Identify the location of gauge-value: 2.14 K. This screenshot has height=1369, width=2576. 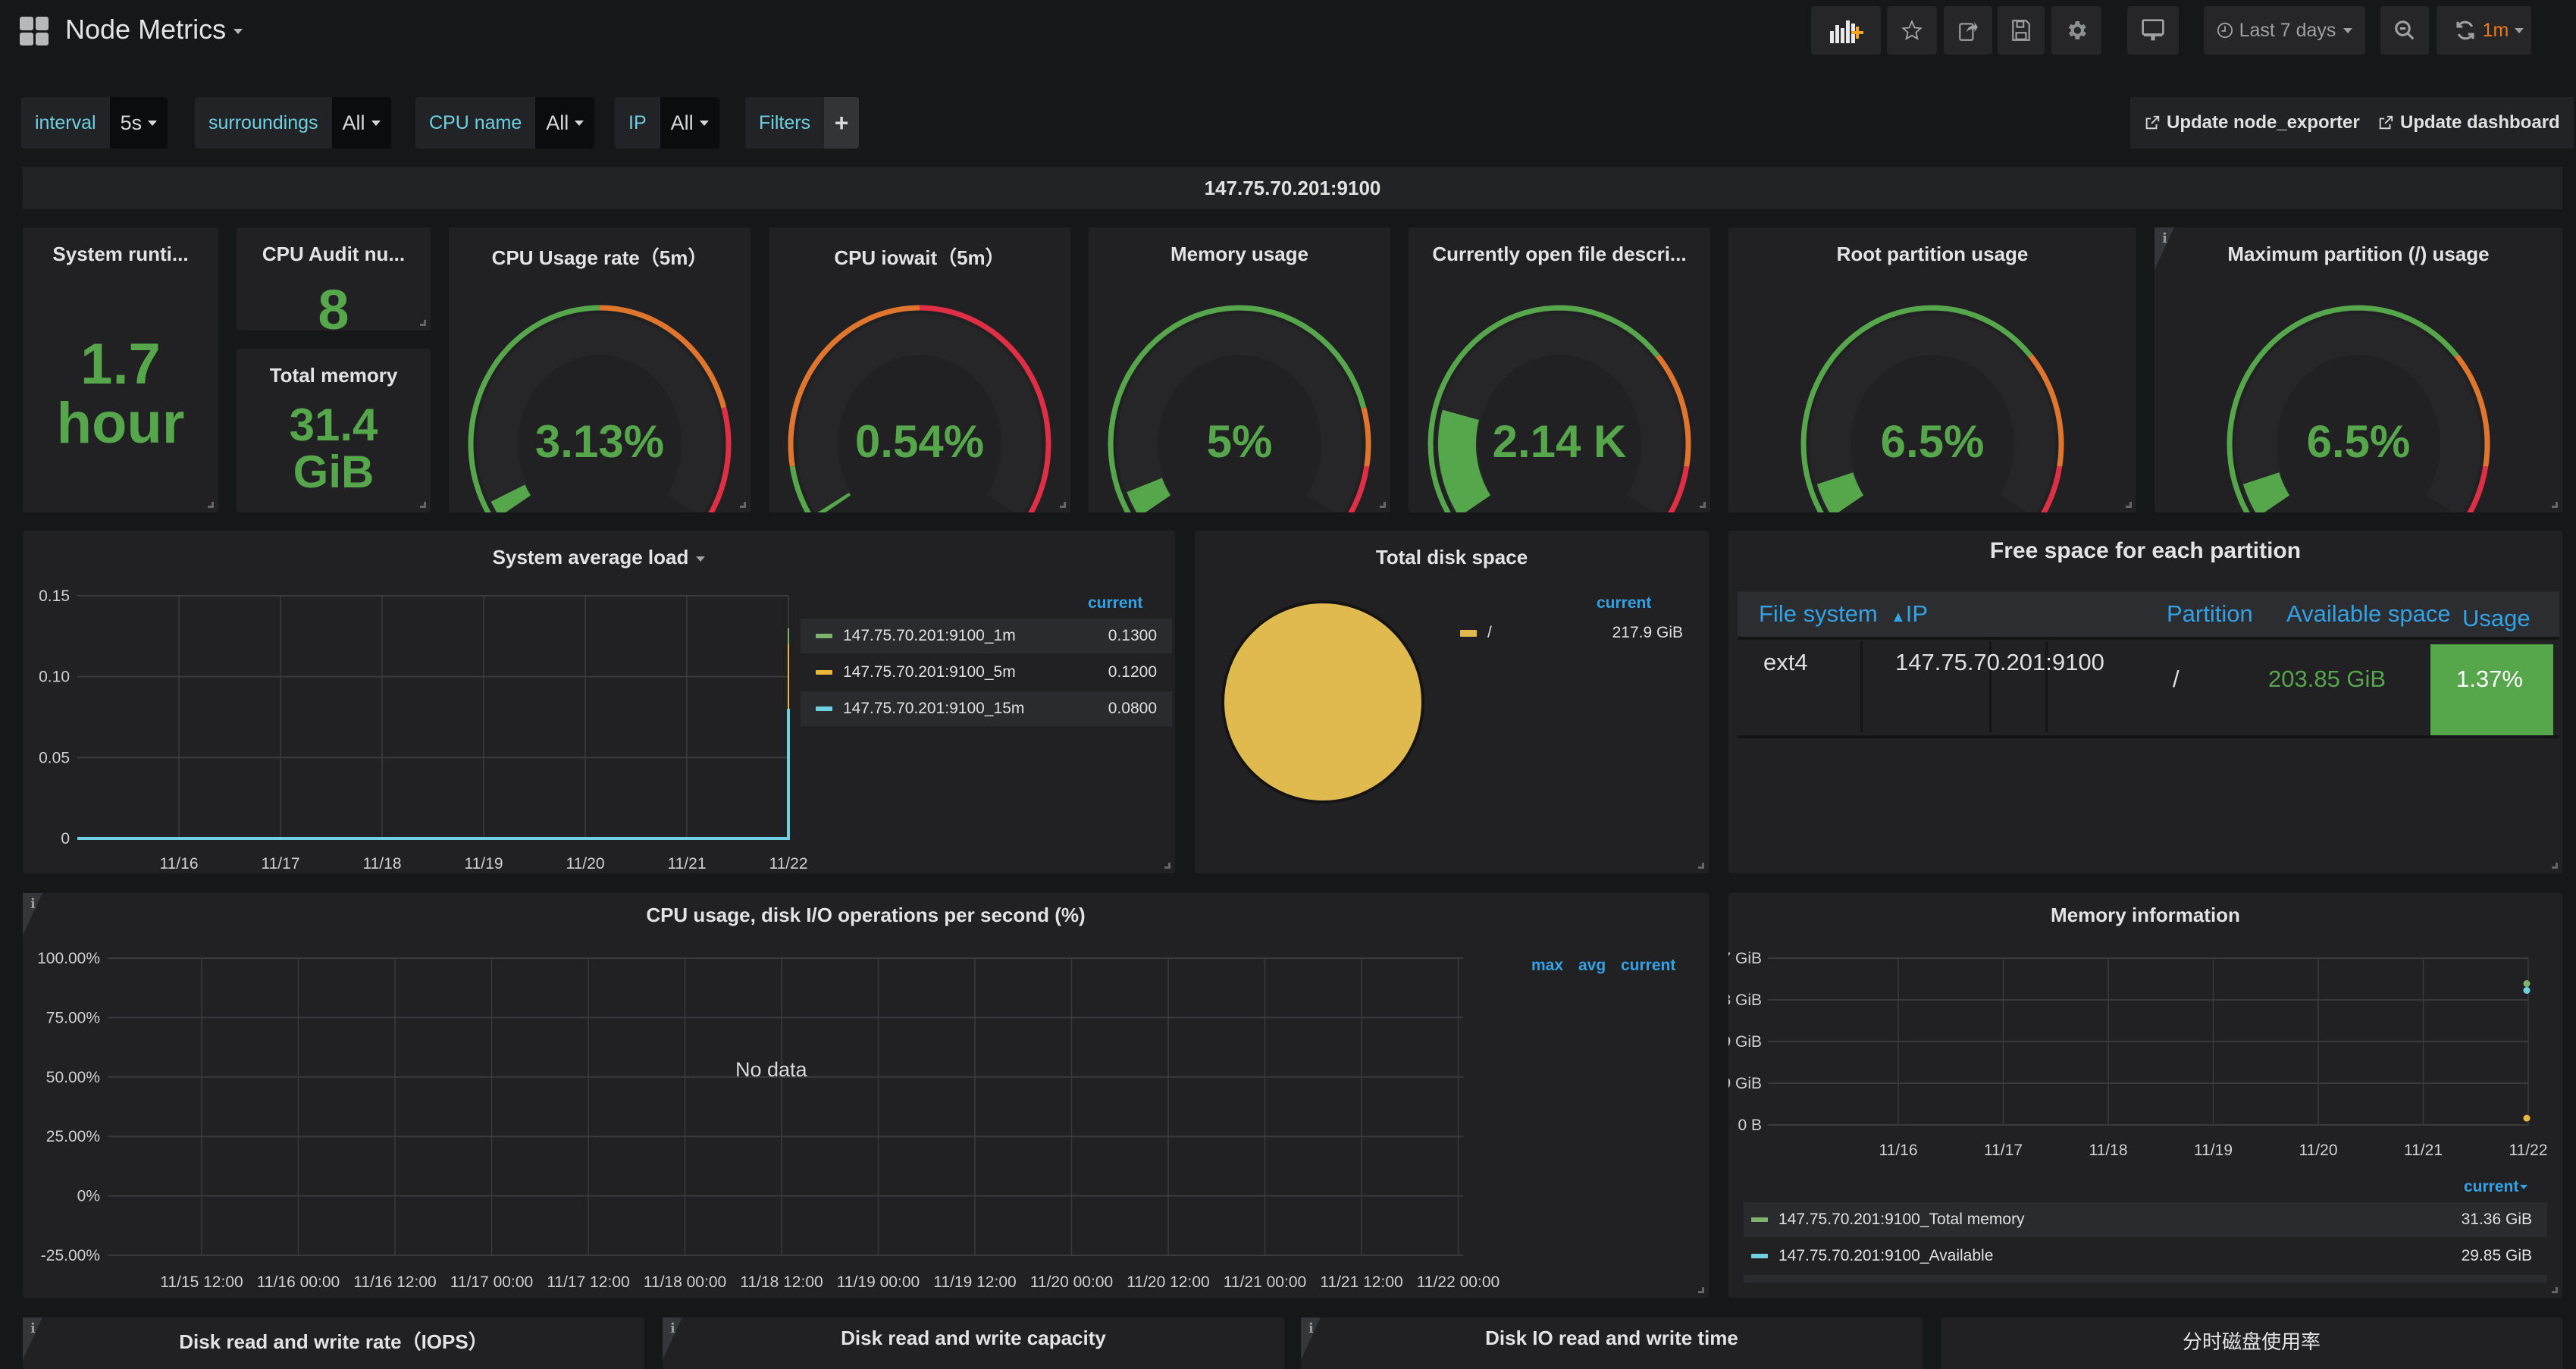
(1560, 441).